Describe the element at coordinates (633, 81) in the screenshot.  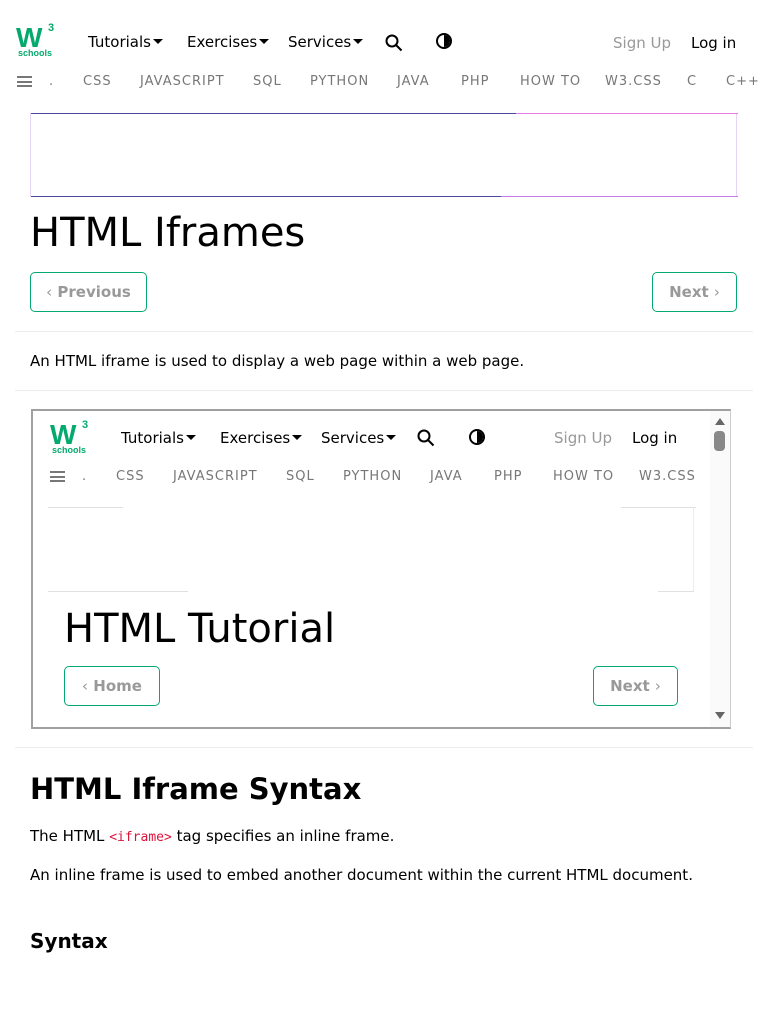
I see `topic-w3css: W3.CSS` at that location.